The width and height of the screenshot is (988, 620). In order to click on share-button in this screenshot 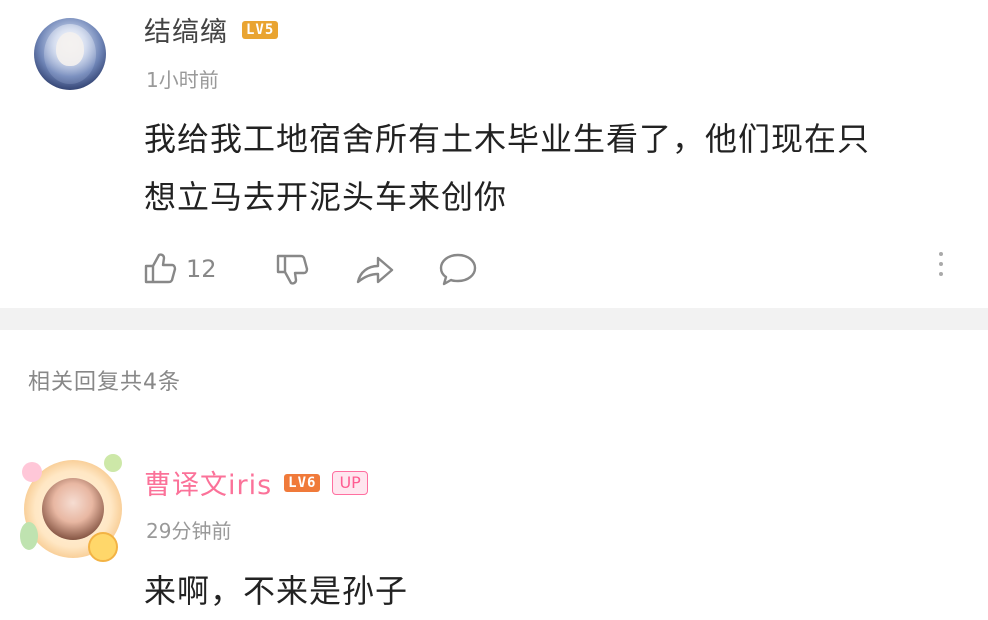, I will do `click(375, 269)`.